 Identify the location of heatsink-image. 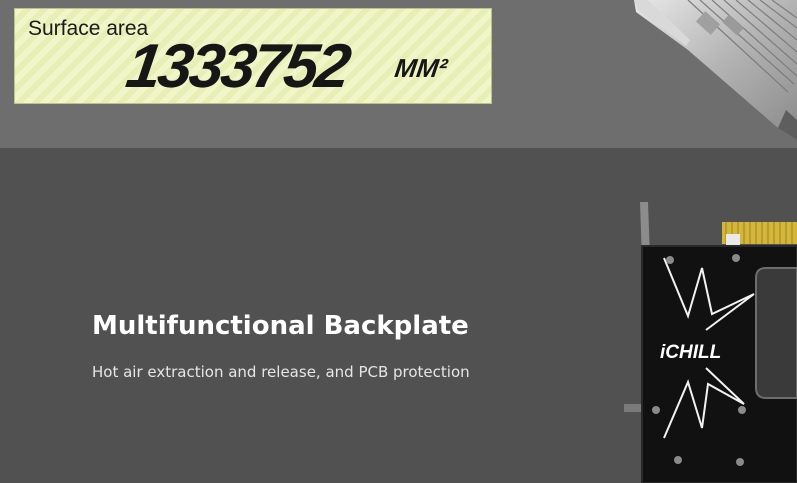
(715, 70).